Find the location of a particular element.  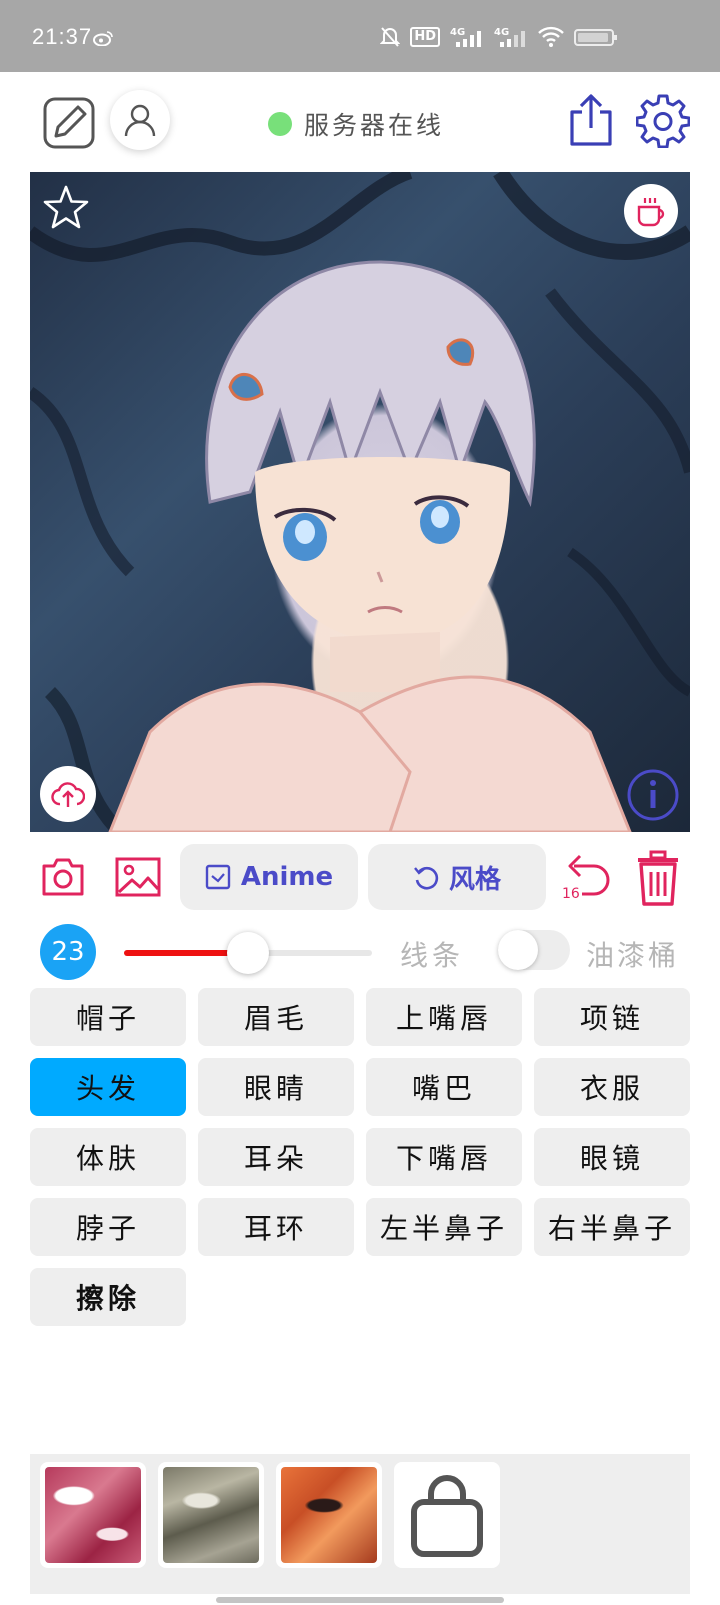

upload-button is located at coordinates (68, 794).